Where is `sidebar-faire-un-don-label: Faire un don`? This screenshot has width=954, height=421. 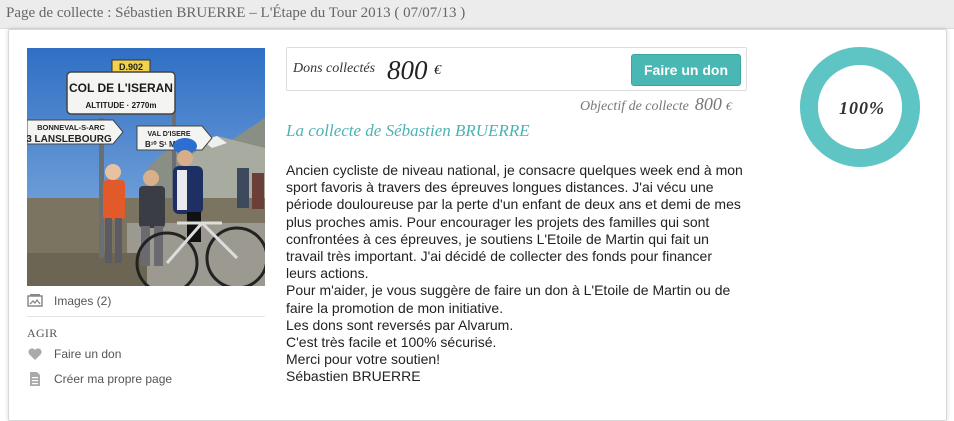
sidebar-faire-un-don-label: Faire un don is located at coordinates (88, 354).